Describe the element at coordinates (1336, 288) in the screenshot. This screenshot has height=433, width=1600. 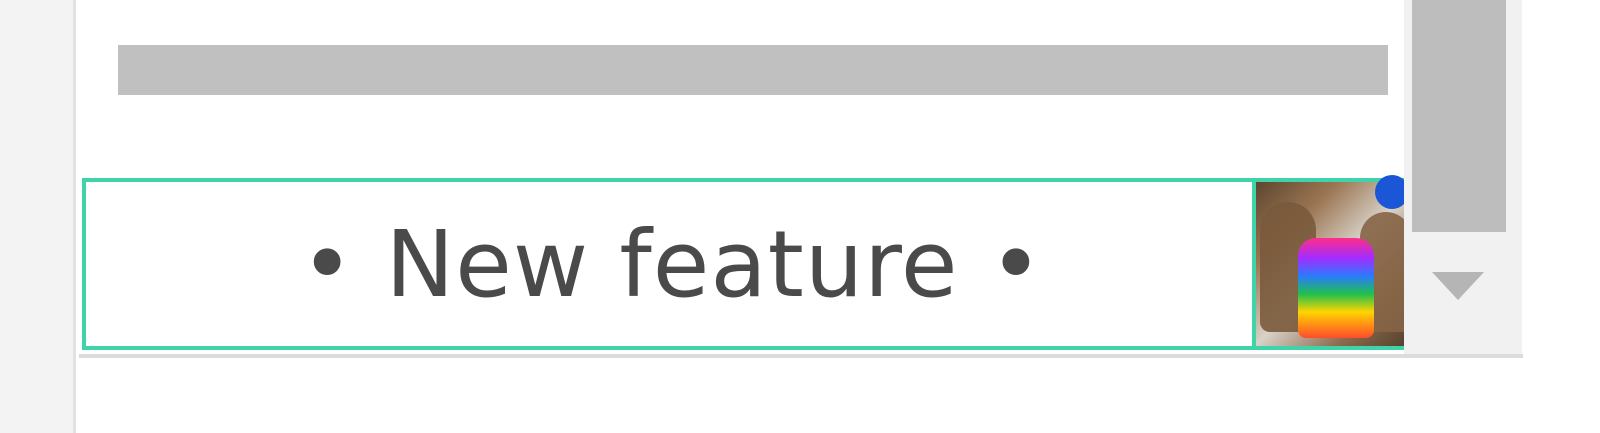
I see `thumbnail-pinata` at that location.